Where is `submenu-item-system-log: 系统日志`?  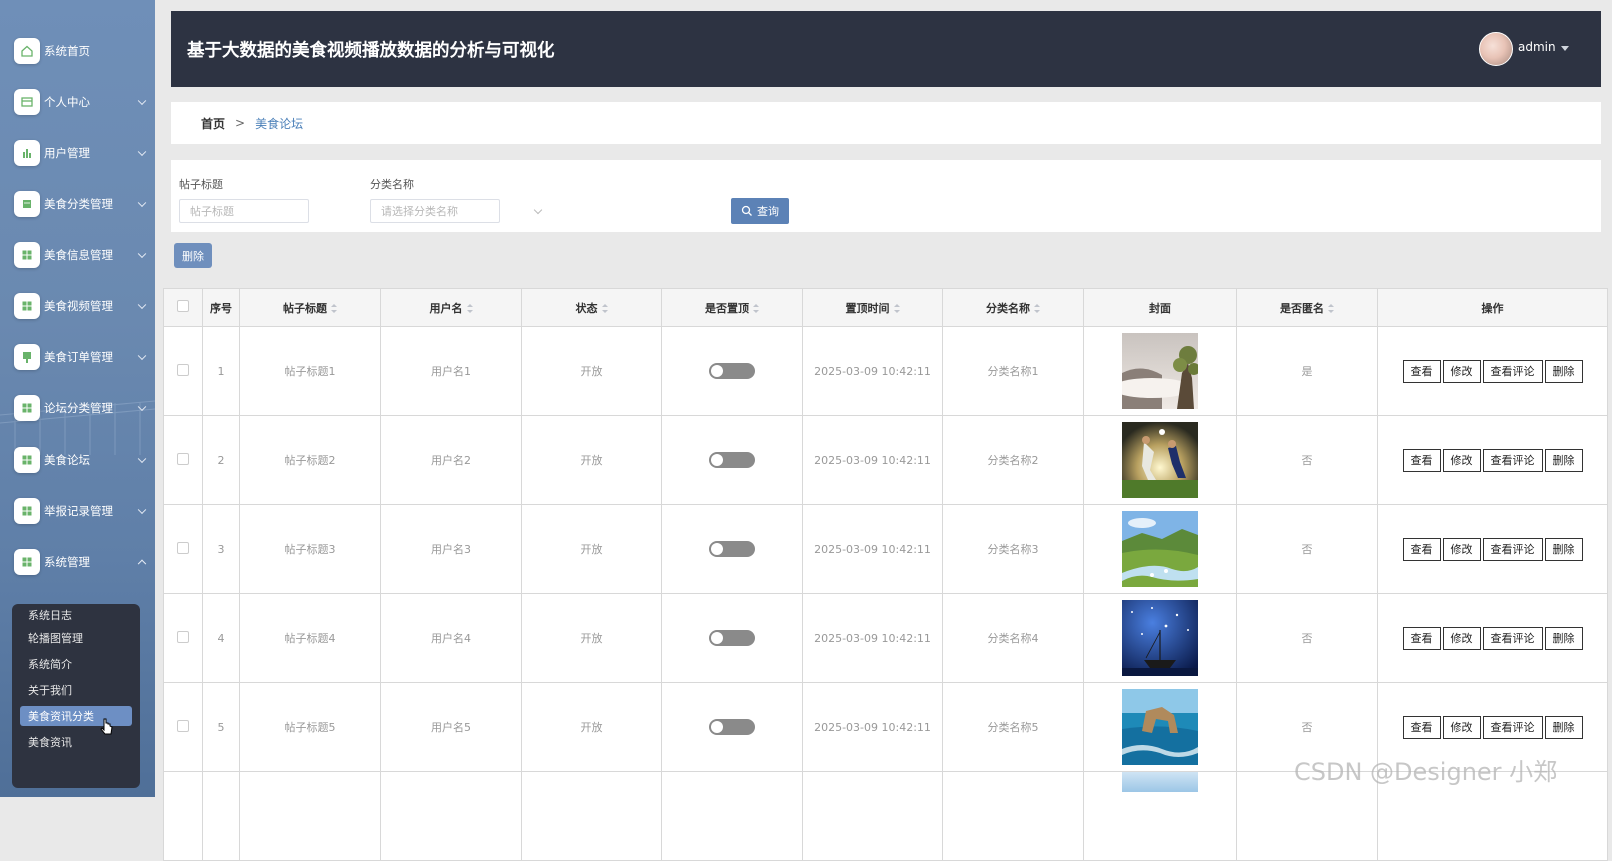
submenu-item-system-log: 系统日志 is located at coordinates (76, 615).